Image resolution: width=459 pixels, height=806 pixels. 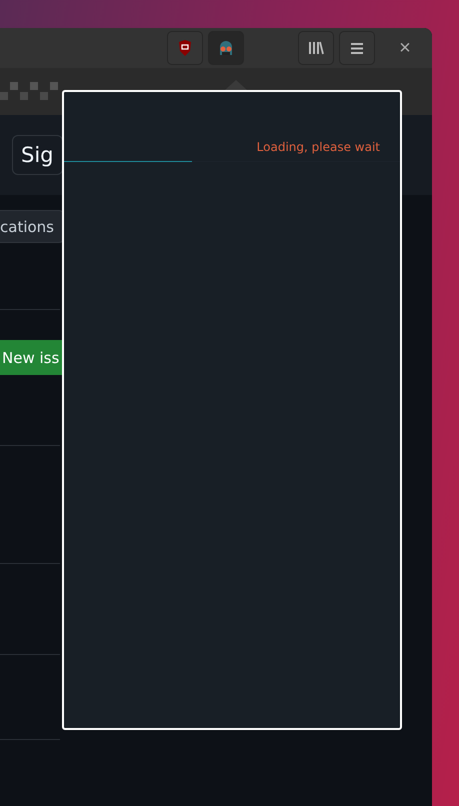 What do you see at coordinates (405, 48) in the screenshot?
I see `close-button: ×` at bounding box center [405, 48].